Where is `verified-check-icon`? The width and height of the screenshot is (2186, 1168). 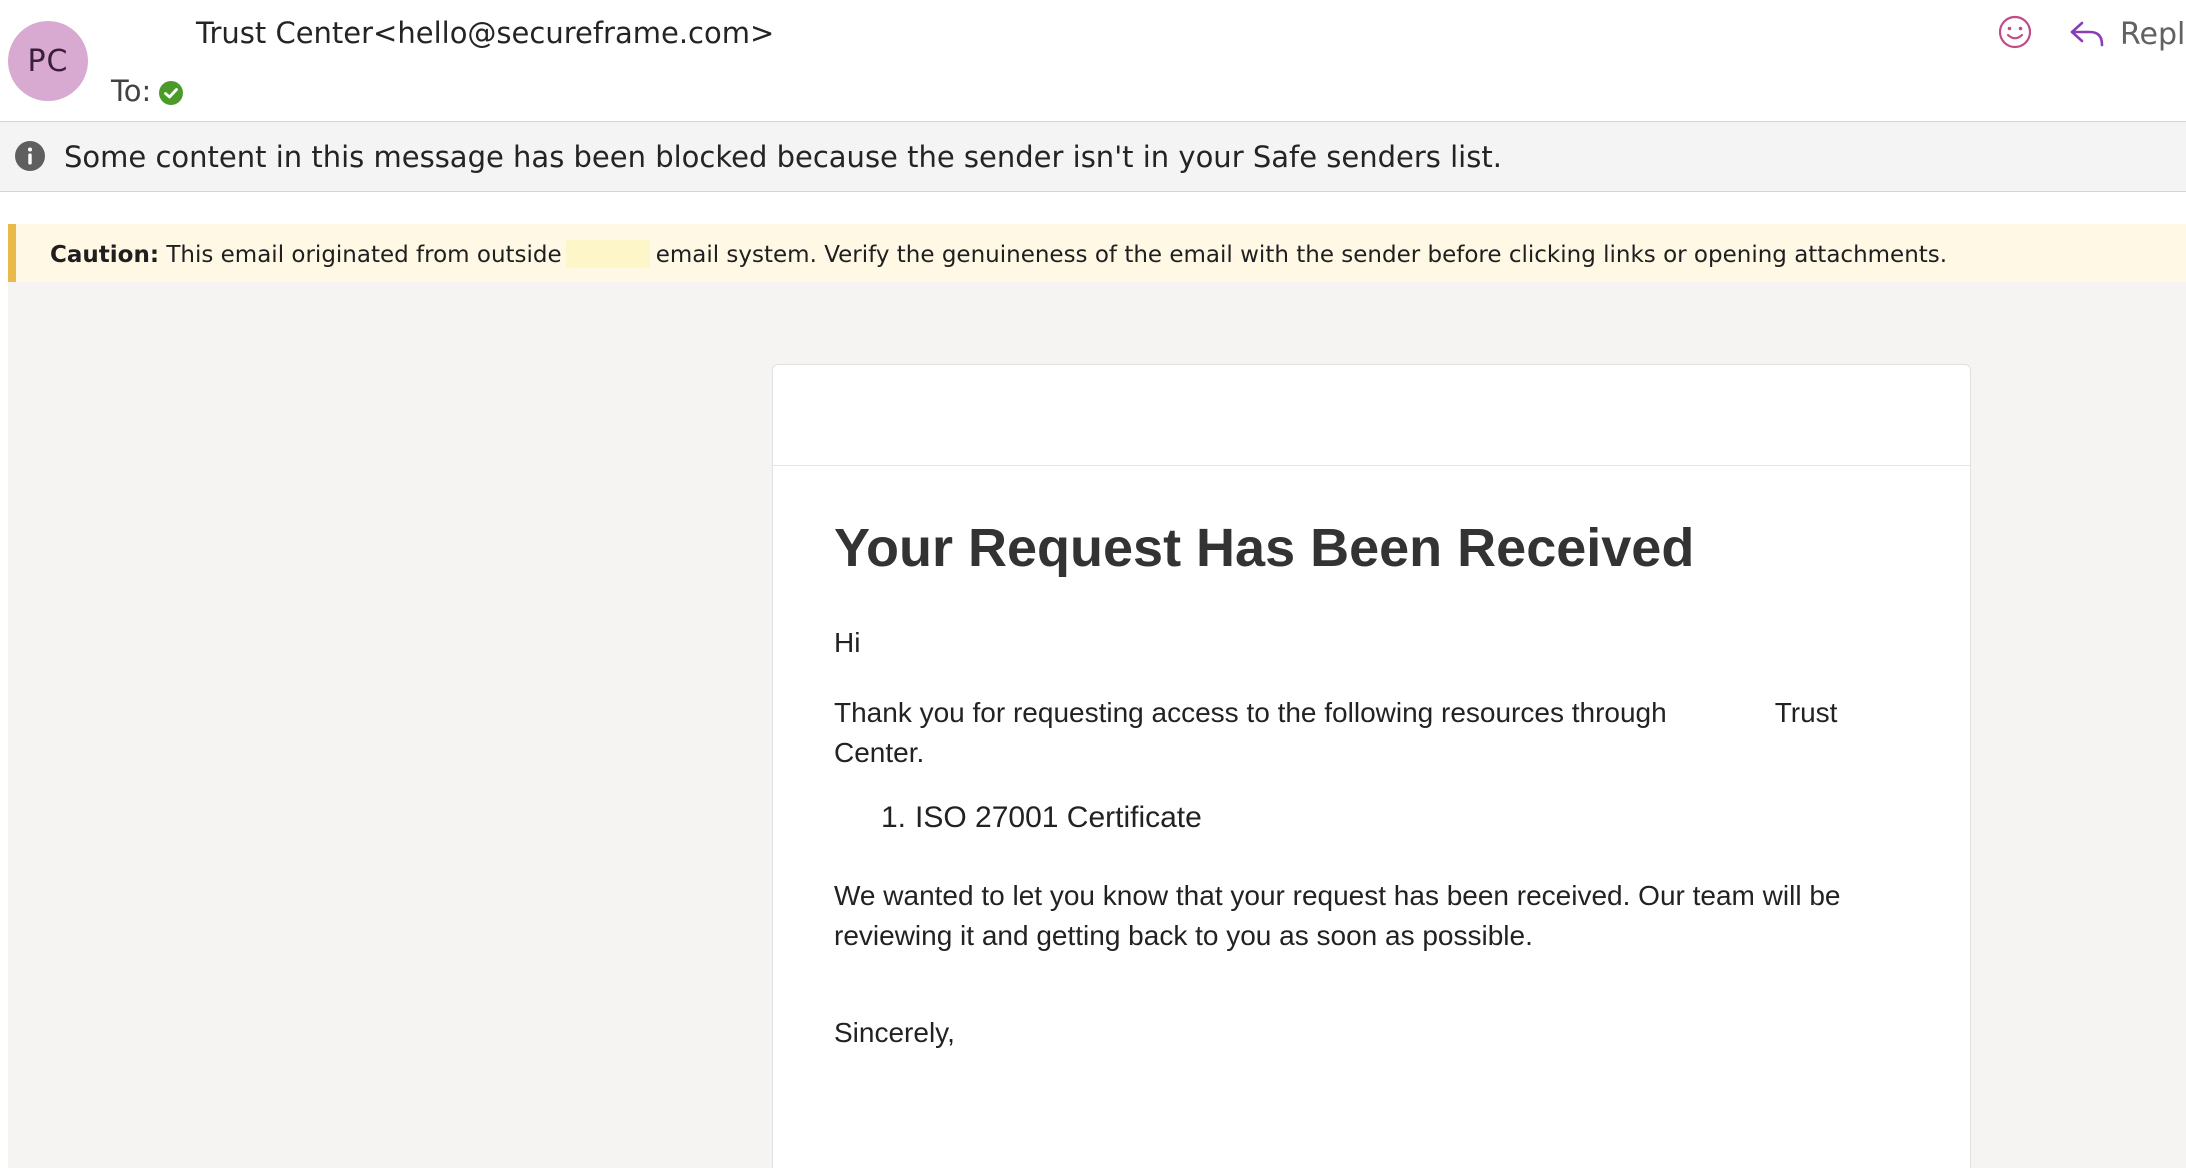
verified-check-icon is located at coordinates (171, 93).